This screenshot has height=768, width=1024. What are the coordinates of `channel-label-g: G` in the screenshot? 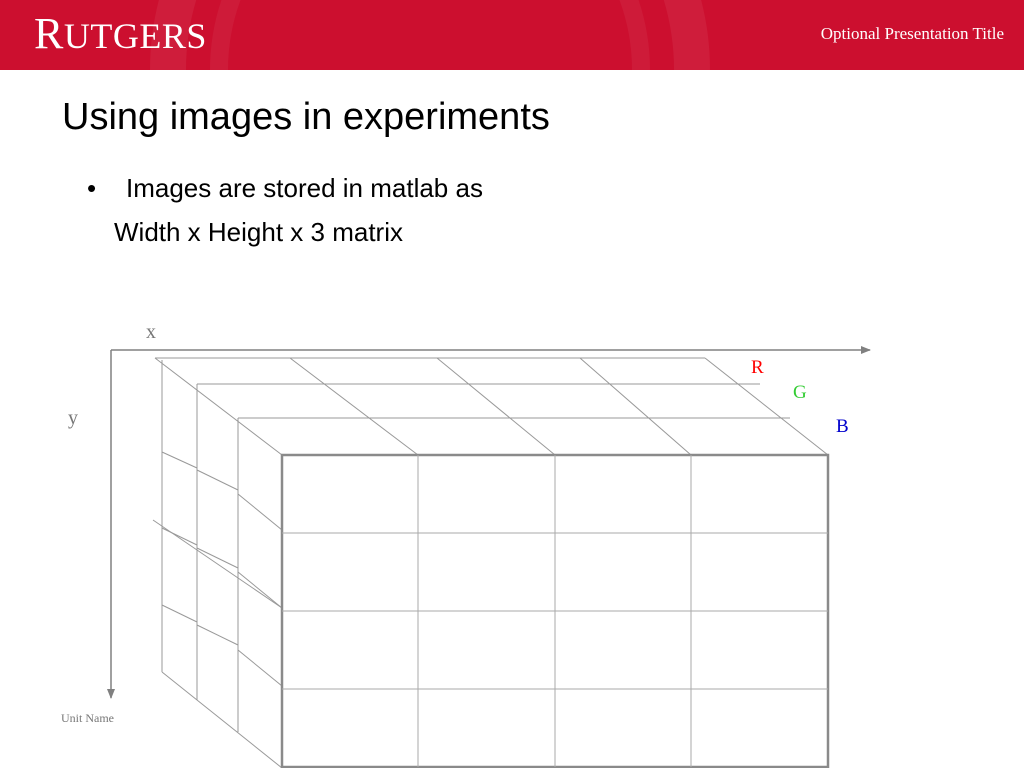 It's located at (800, 392).